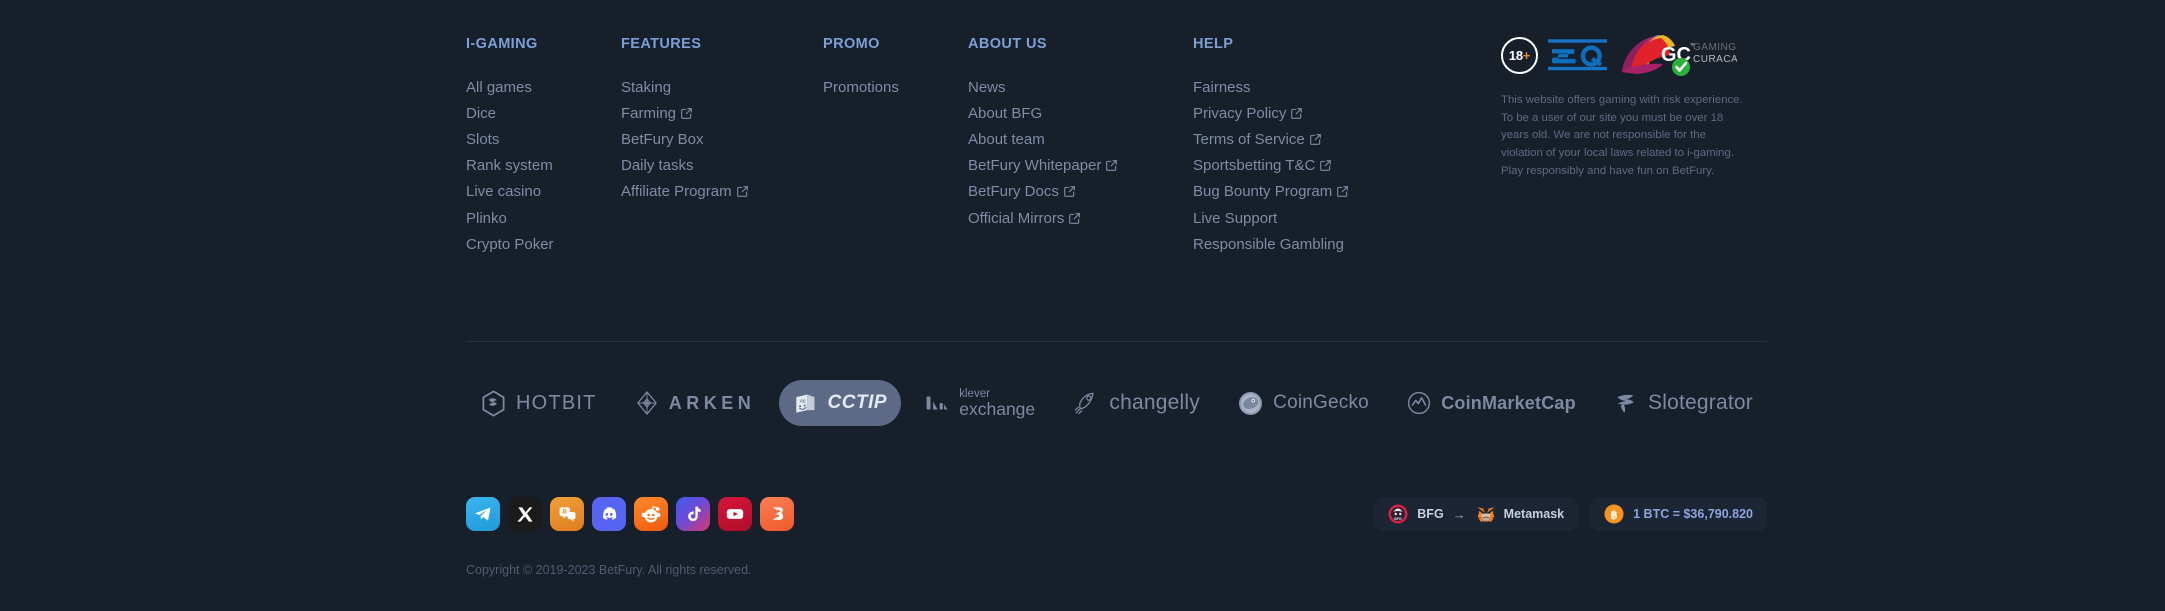 The height and width of the screenshot is (611, 2165). I want to click on footer-link-label: Official Mirrors, so click(1016, 218).